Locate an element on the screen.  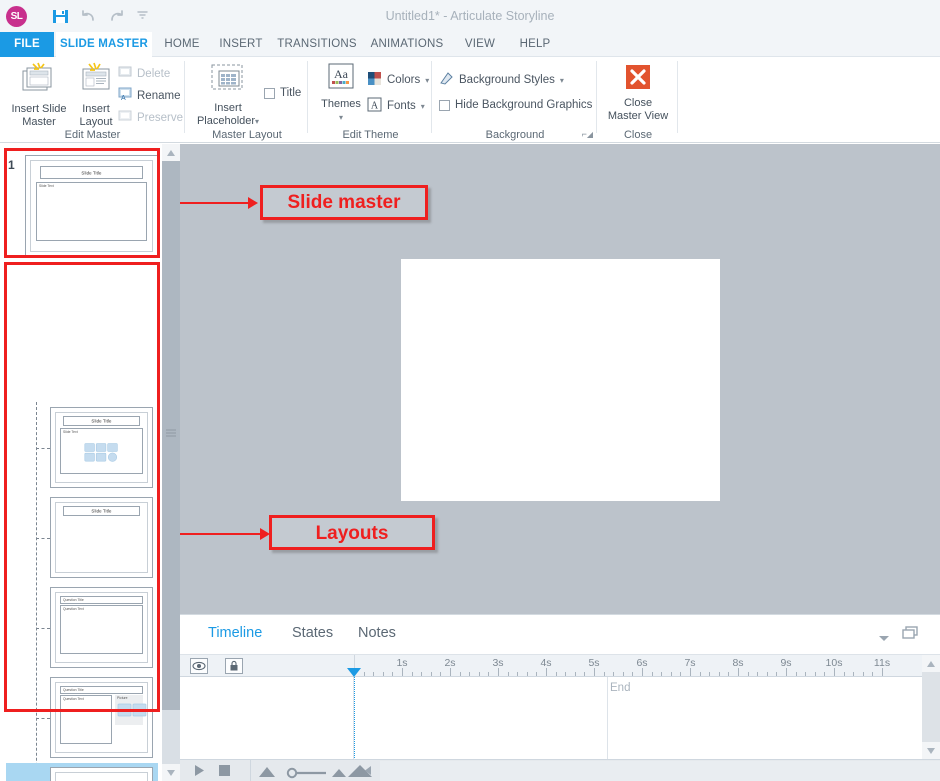
question-body-placeholder: Question Text is located at coordinates (101, 629).